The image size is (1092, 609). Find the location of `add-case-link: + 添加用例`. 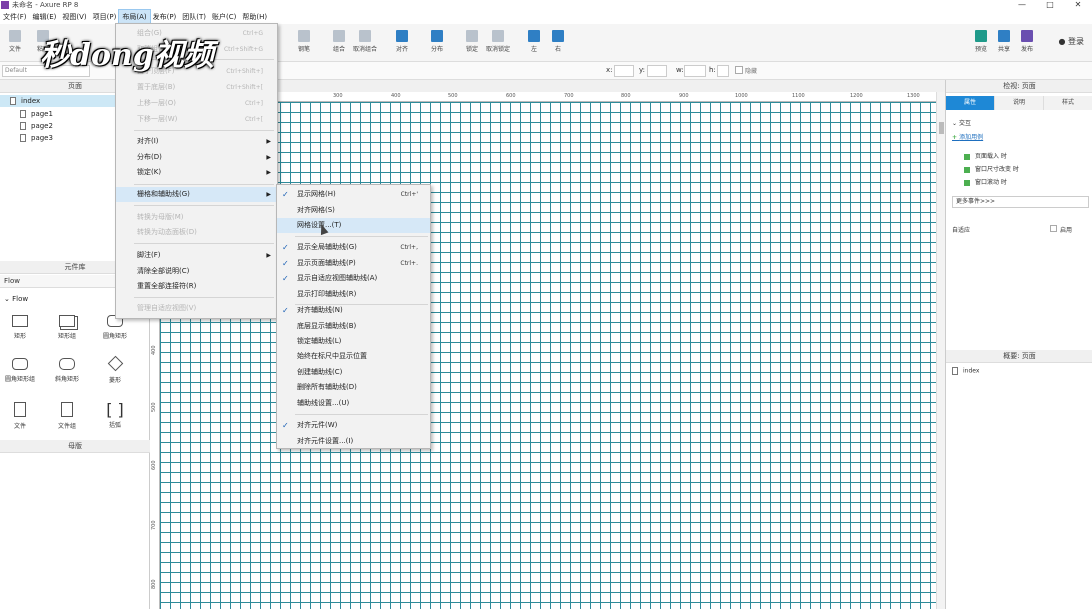

add-case-link: + 添加用例 is located at coordinates (967, 136).